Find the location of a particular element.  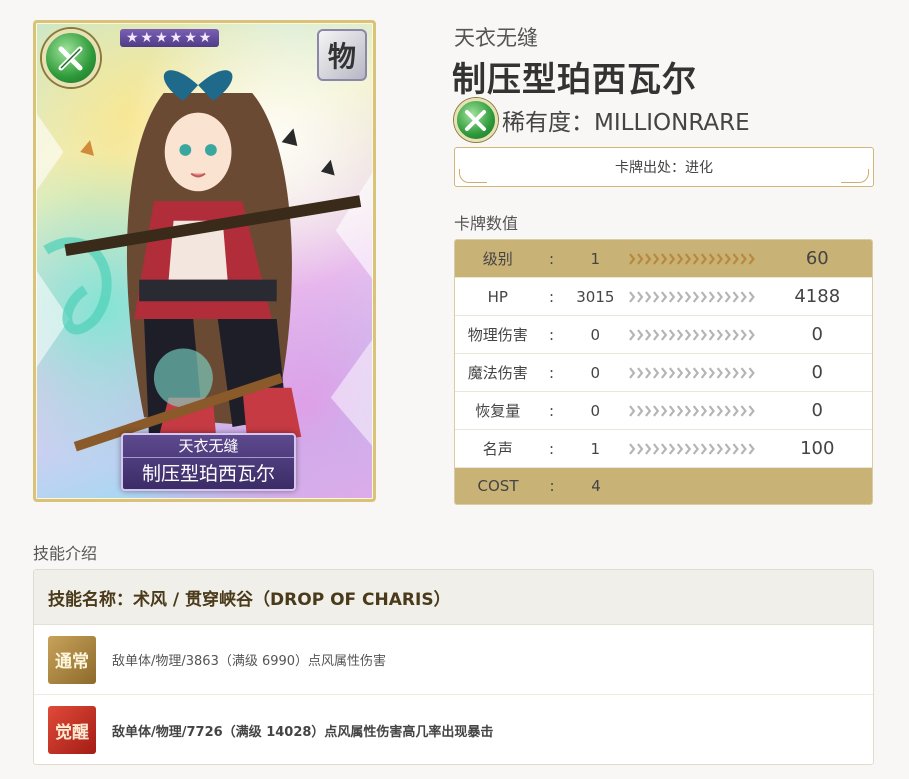

skill-row-awake: 觉醒 敌单体/物理/7726（满级 14028）点风属性伤害高几率出现暴击 is located at coordinates (453, 729).